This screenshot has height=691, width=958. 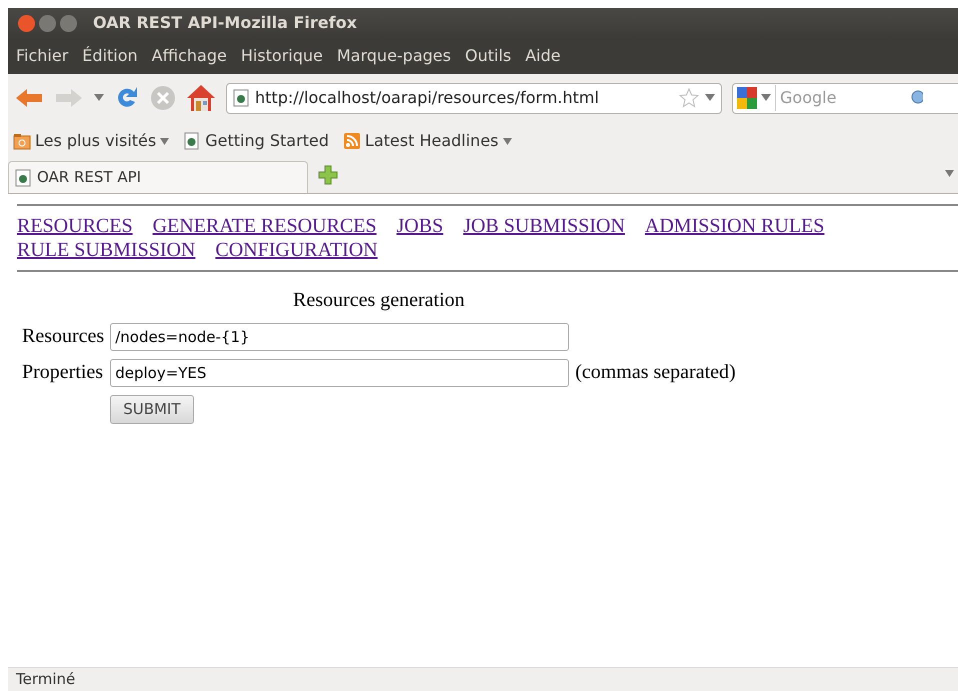 I want to click on nav-link: RESOURCES, so click(x=75, y=226).